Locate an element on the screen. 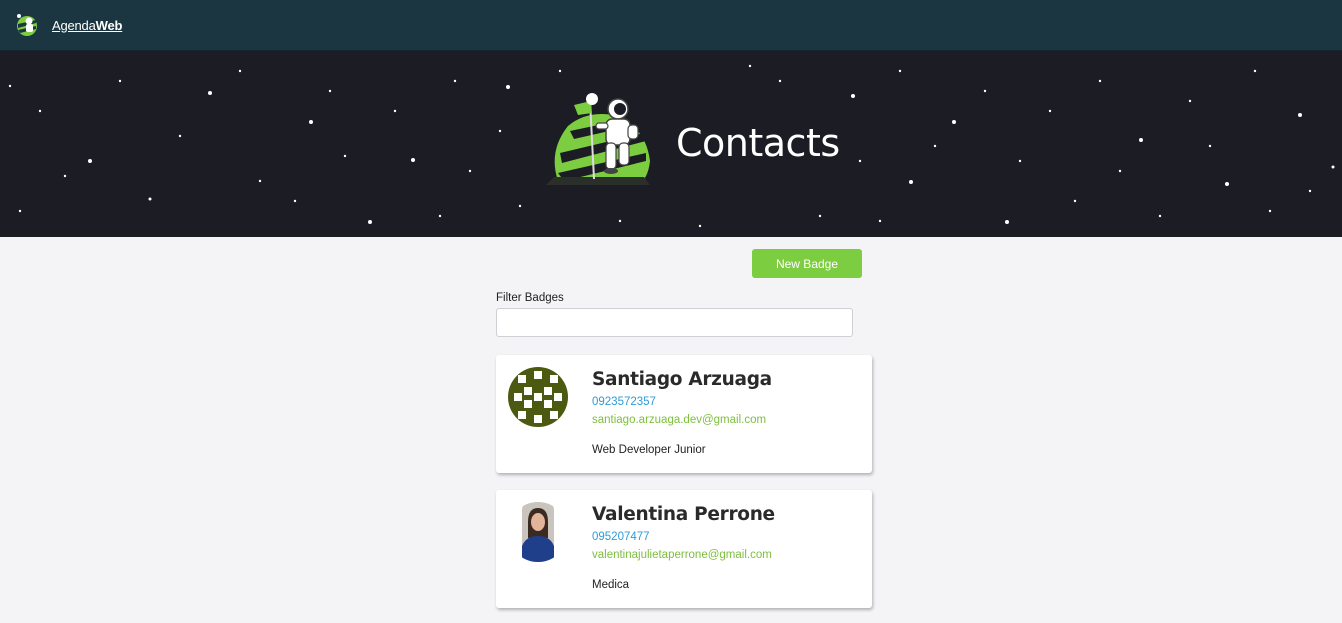 The width and height of the screenshot is (1342, 623). badge-job-title: Web Developer Junior is located at coordinates (649, 450).